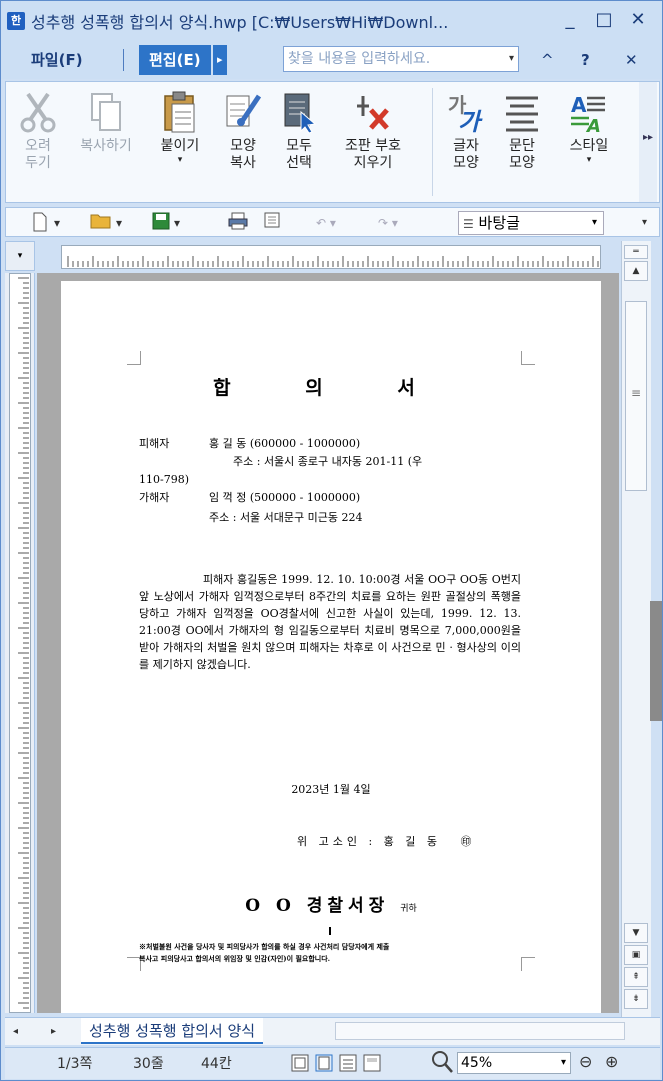  Describe the element at coordinates (324, 1066) in the screenshot. I see `view-page-icon` at that location.